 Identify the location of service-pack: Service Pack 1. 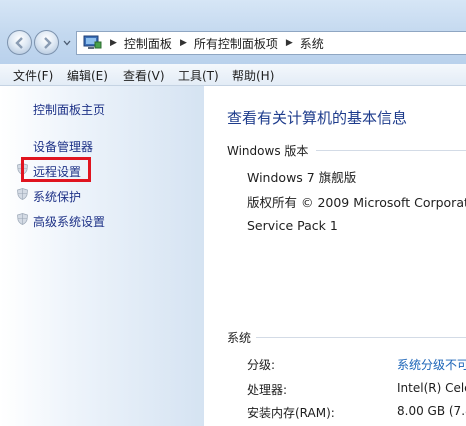
(292, 225).